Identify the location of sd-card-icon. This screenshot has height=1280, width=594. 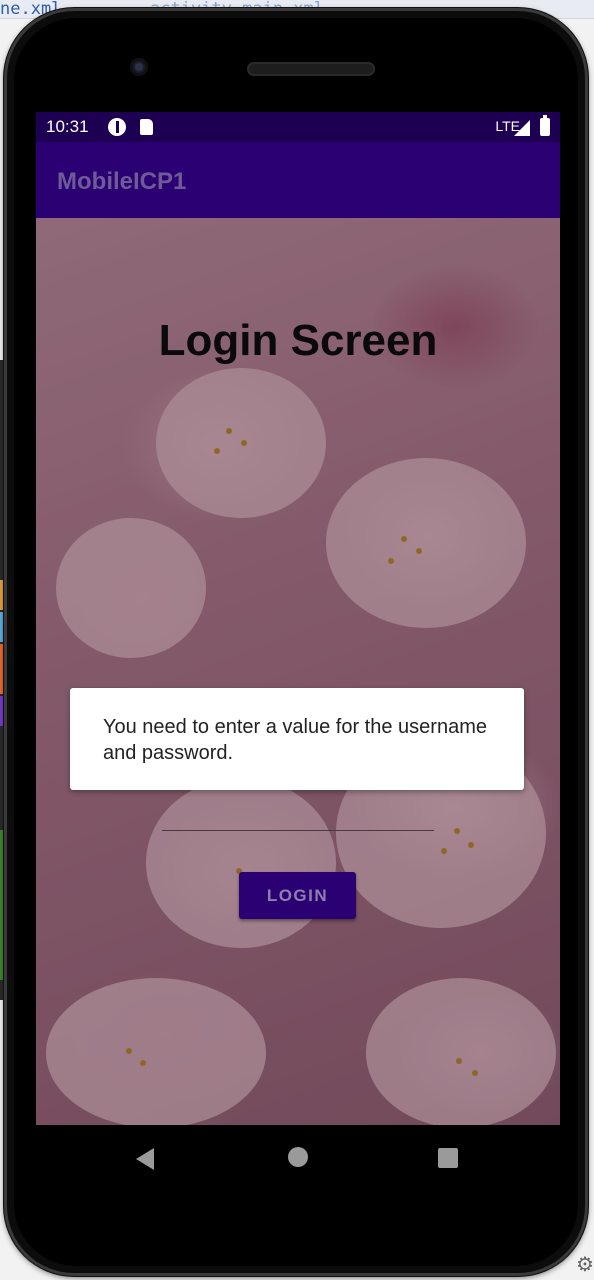
(146, 127).